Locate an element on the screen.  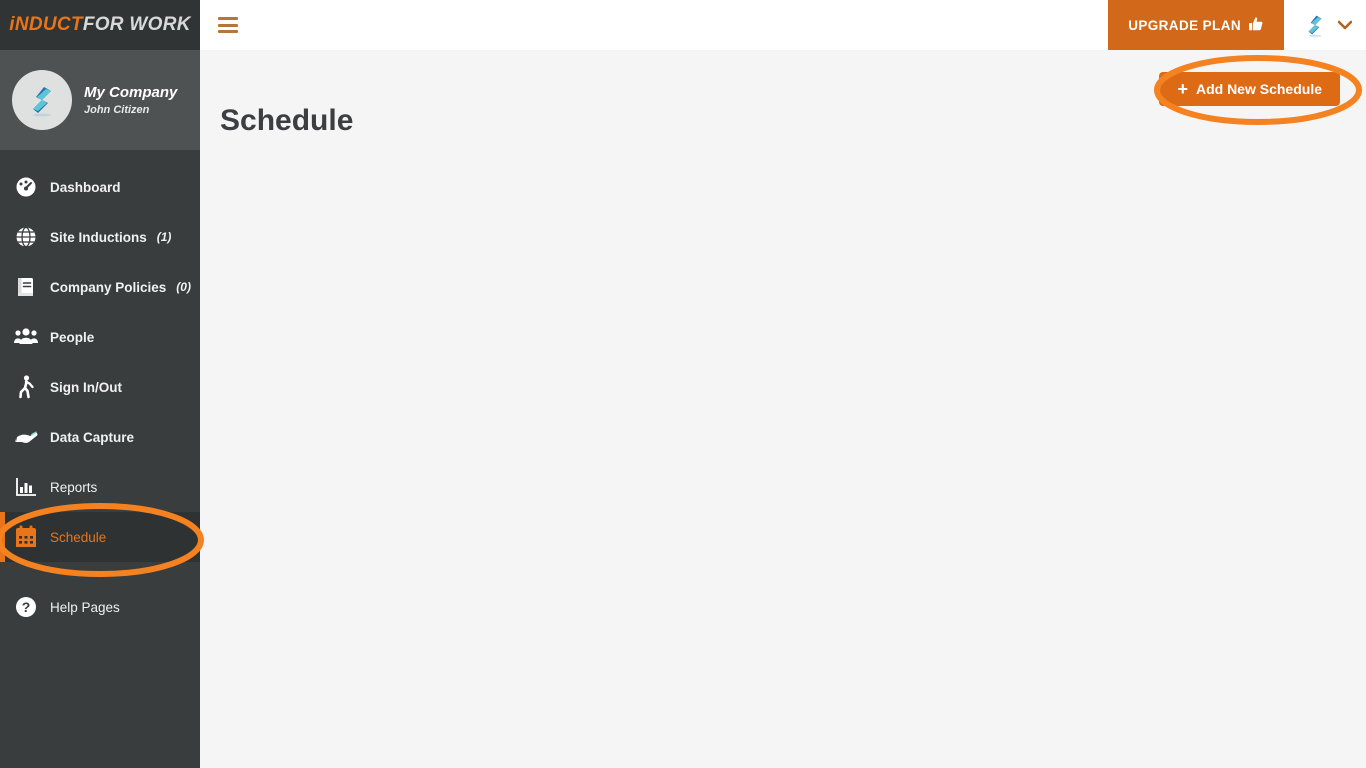
walking-person-icon is located at coordinates (26, 387).